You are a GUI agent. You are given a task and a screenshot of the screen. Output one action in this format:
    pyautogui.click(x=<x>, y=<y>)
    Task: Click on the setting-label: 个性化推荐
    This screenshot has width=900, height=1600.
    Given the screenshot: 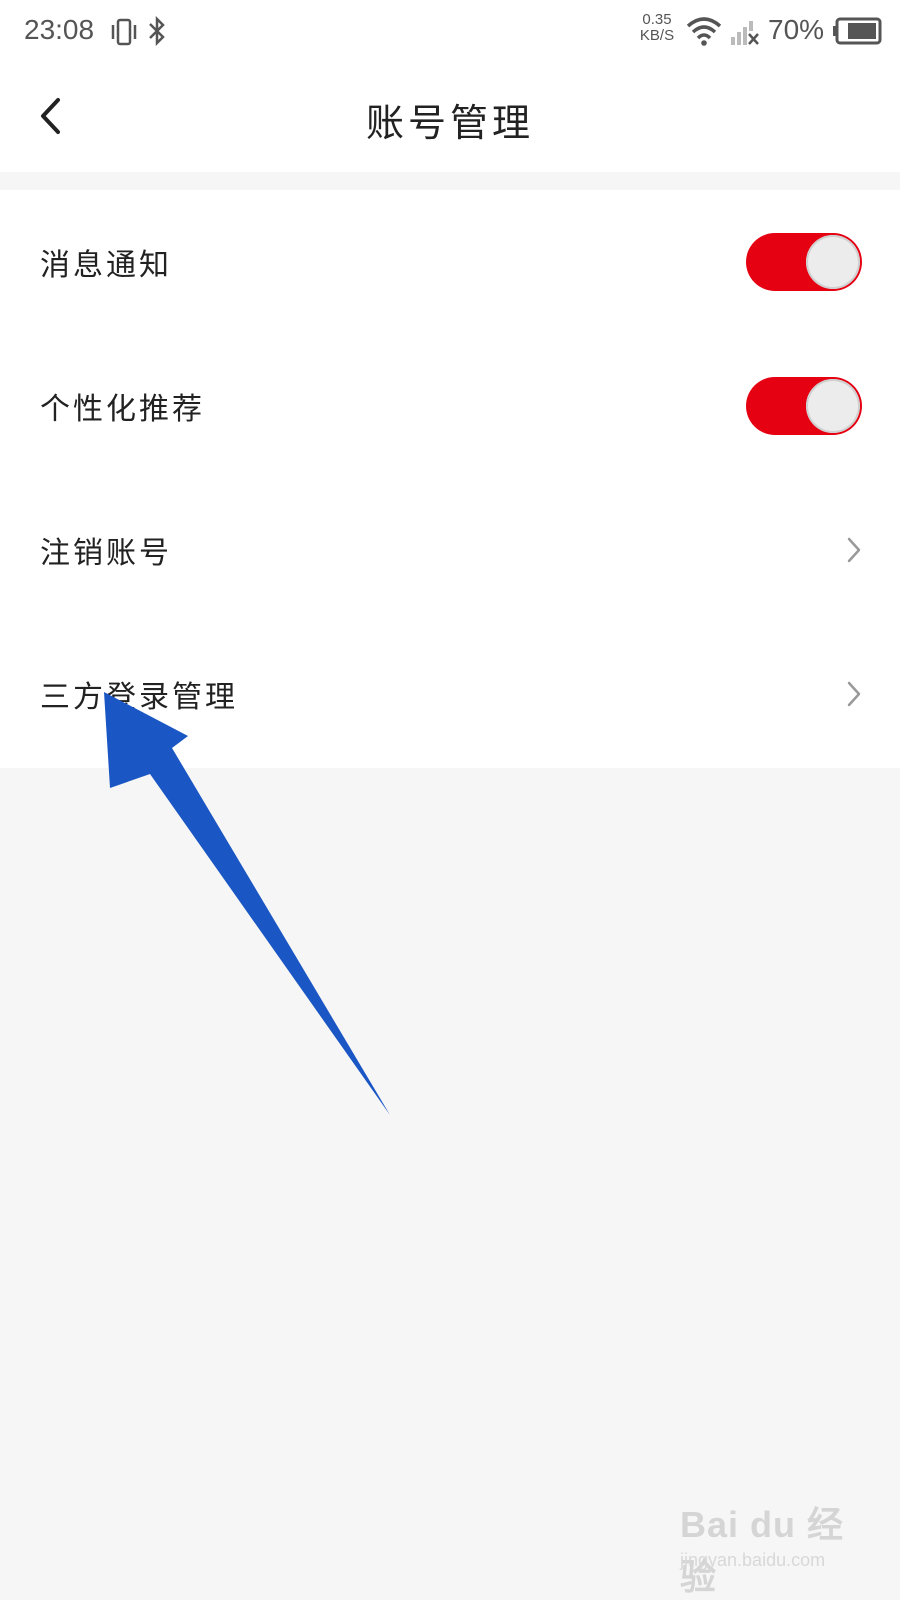 What is the action you would take?
    pyautogui.click(x=122, y=409)
    